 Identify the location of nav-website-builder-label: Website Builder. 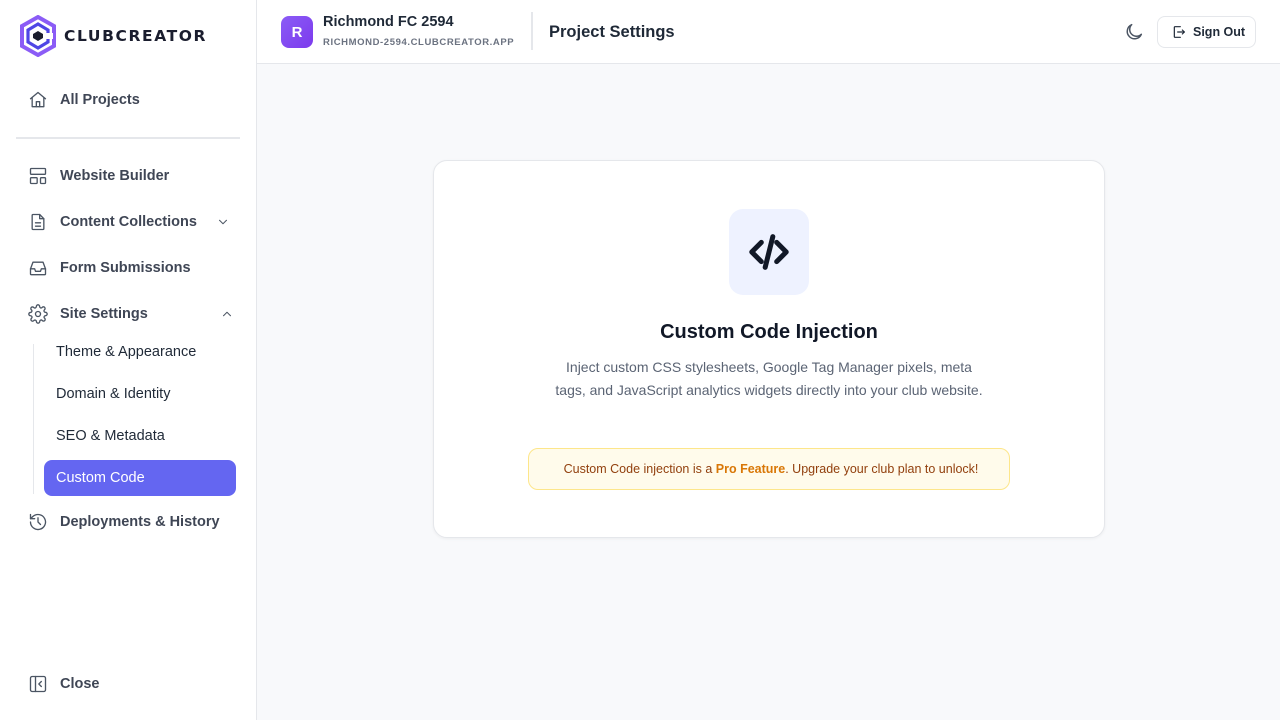
(115, 176).